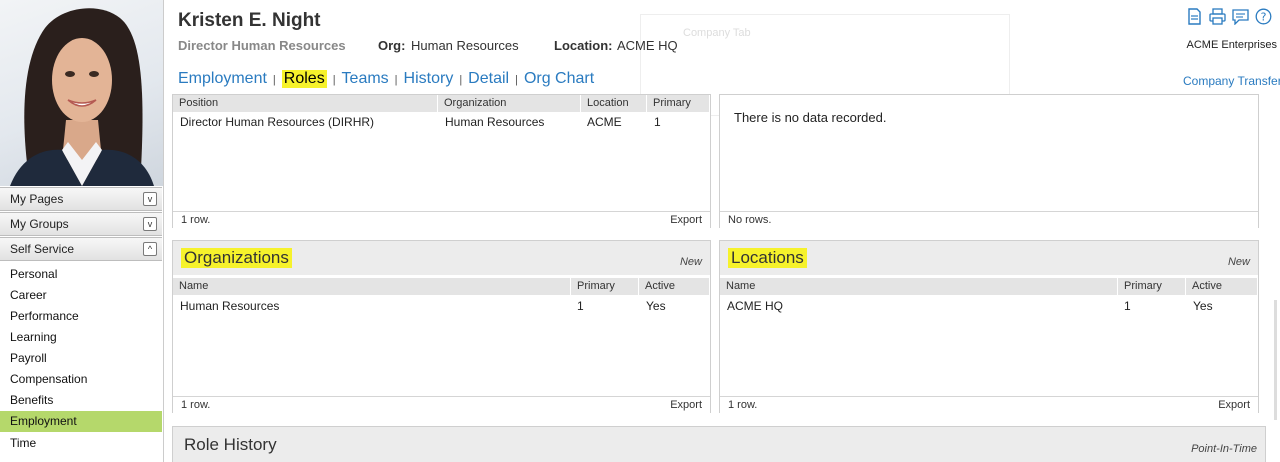  What do you see at coordinates (465, 45) in the screenshot?
I see `org-value: Human Resources` at bounding box center [465, 45].